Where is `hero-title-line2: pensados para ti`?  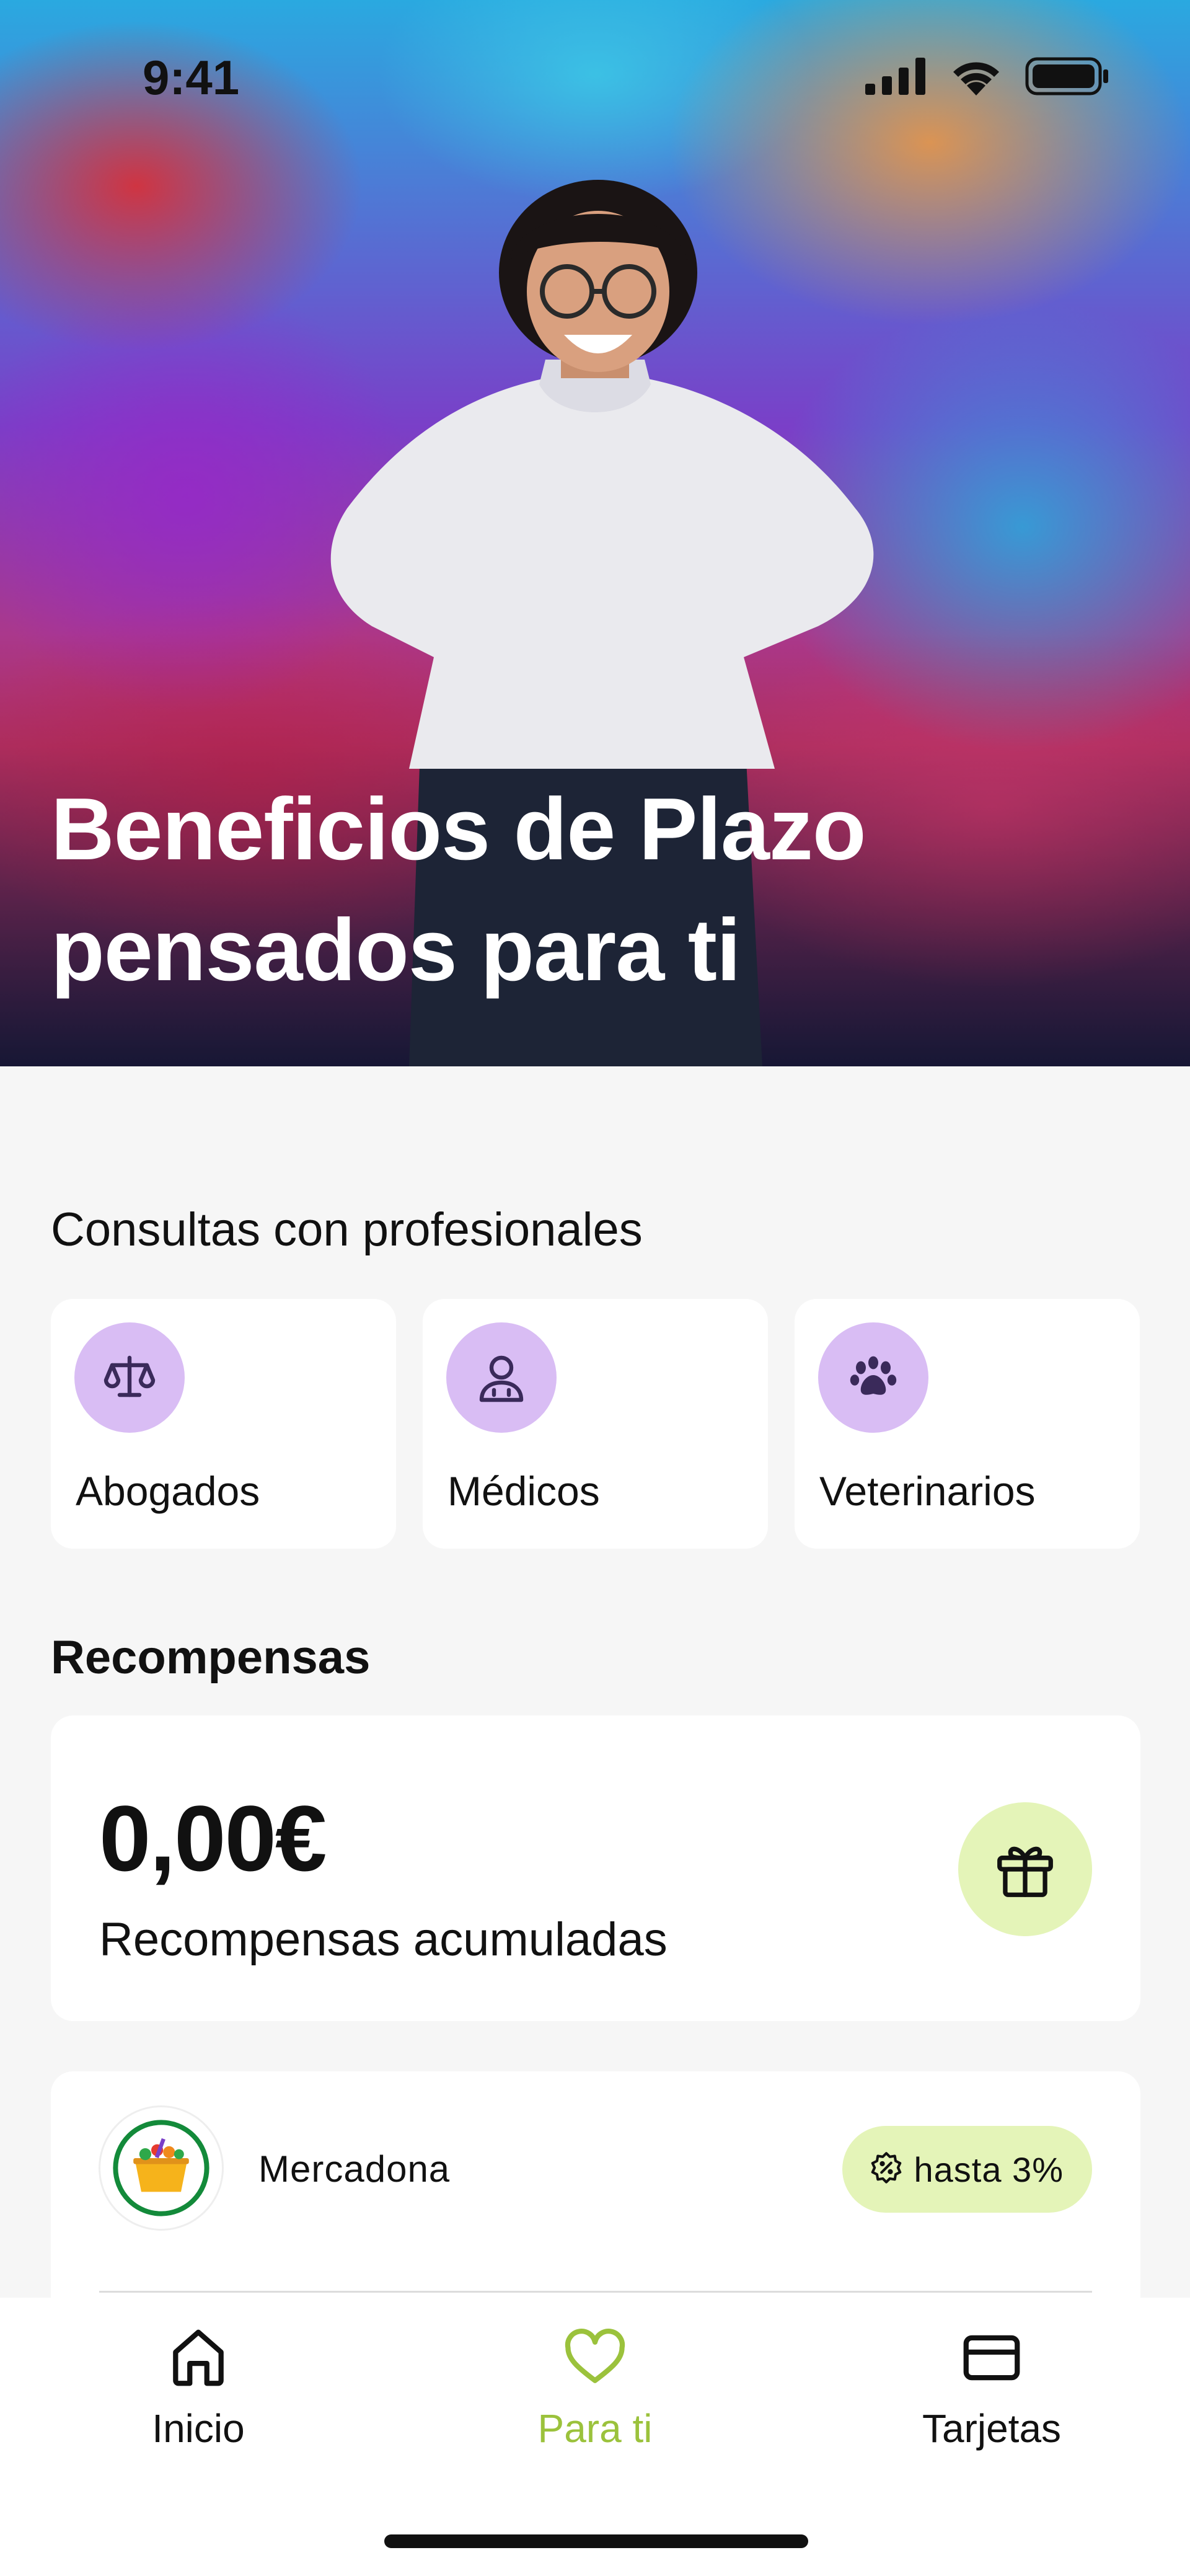
hero-title-line2: pensados para ti is located at coordinates (396, 950).